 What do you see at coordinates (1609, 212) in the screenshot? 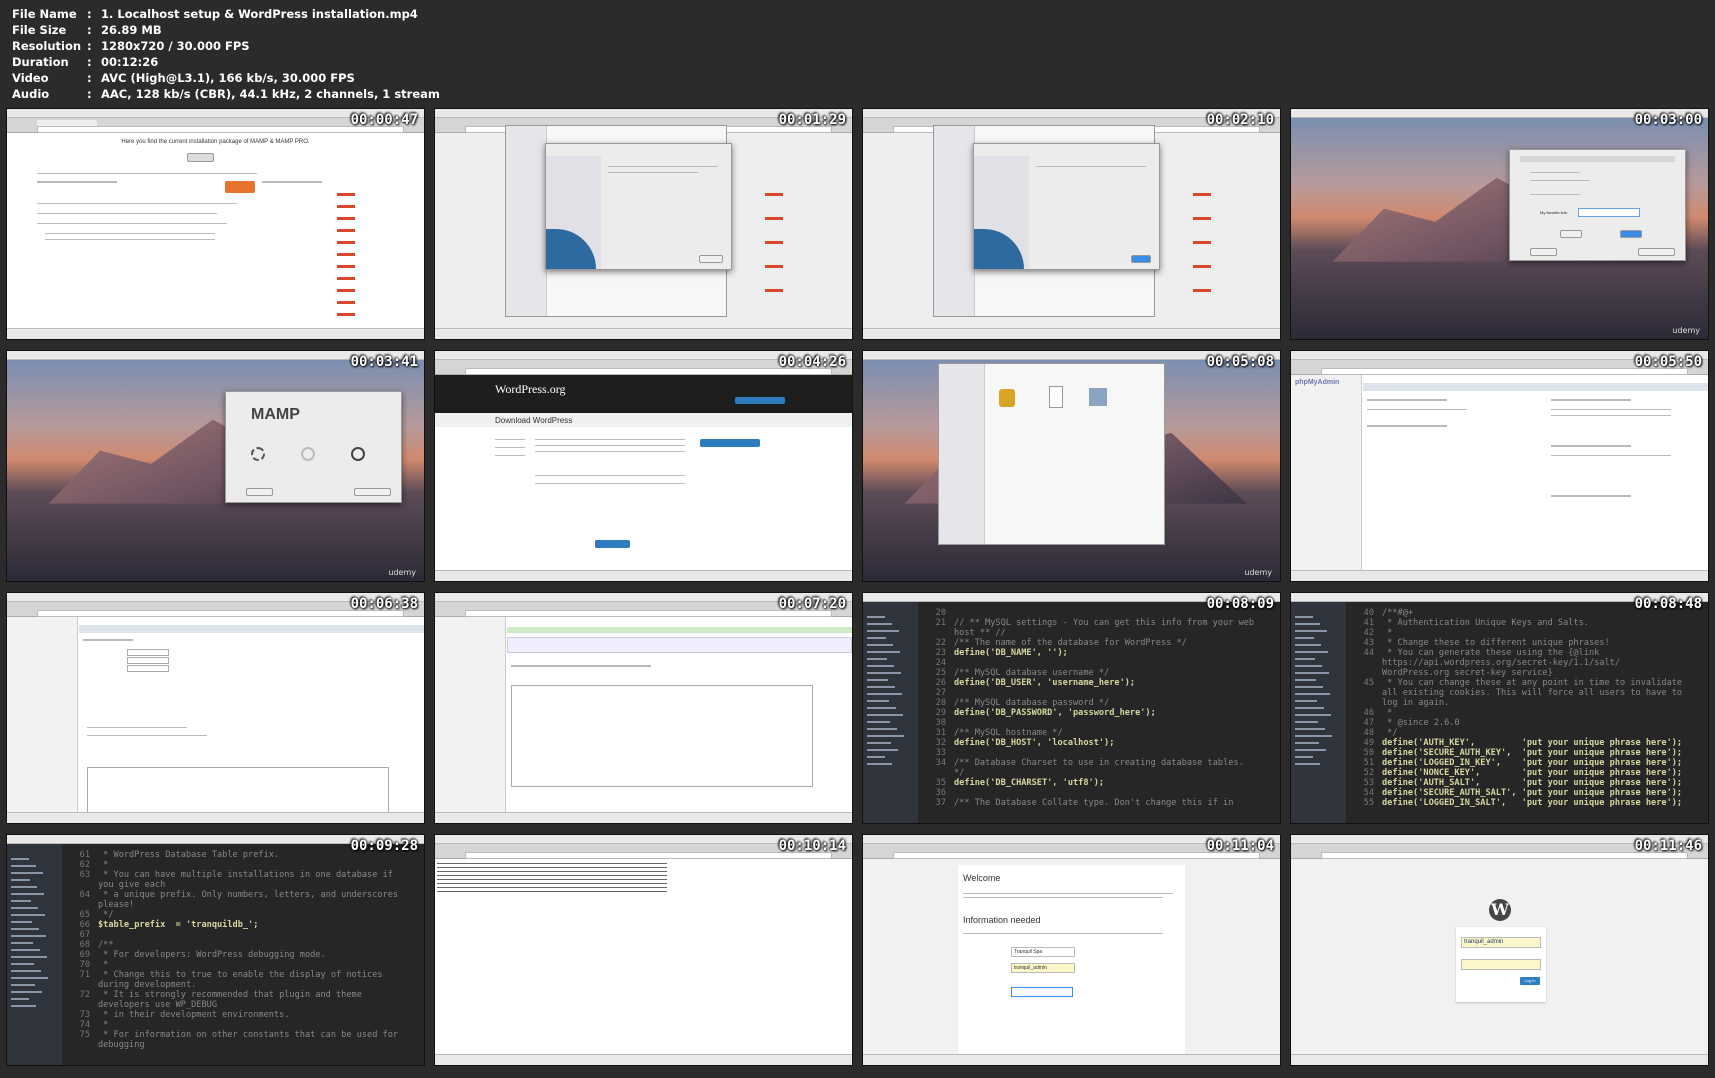
I see `favorite-link-input` at bounding box center [1609, 212].